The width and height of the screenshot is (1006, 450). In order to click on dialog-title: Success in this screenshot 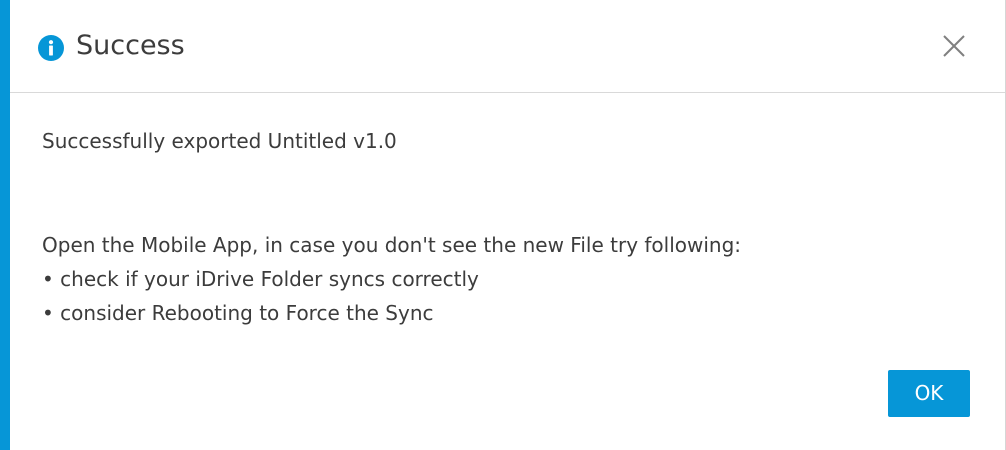, I will do `click(130, 45)`.